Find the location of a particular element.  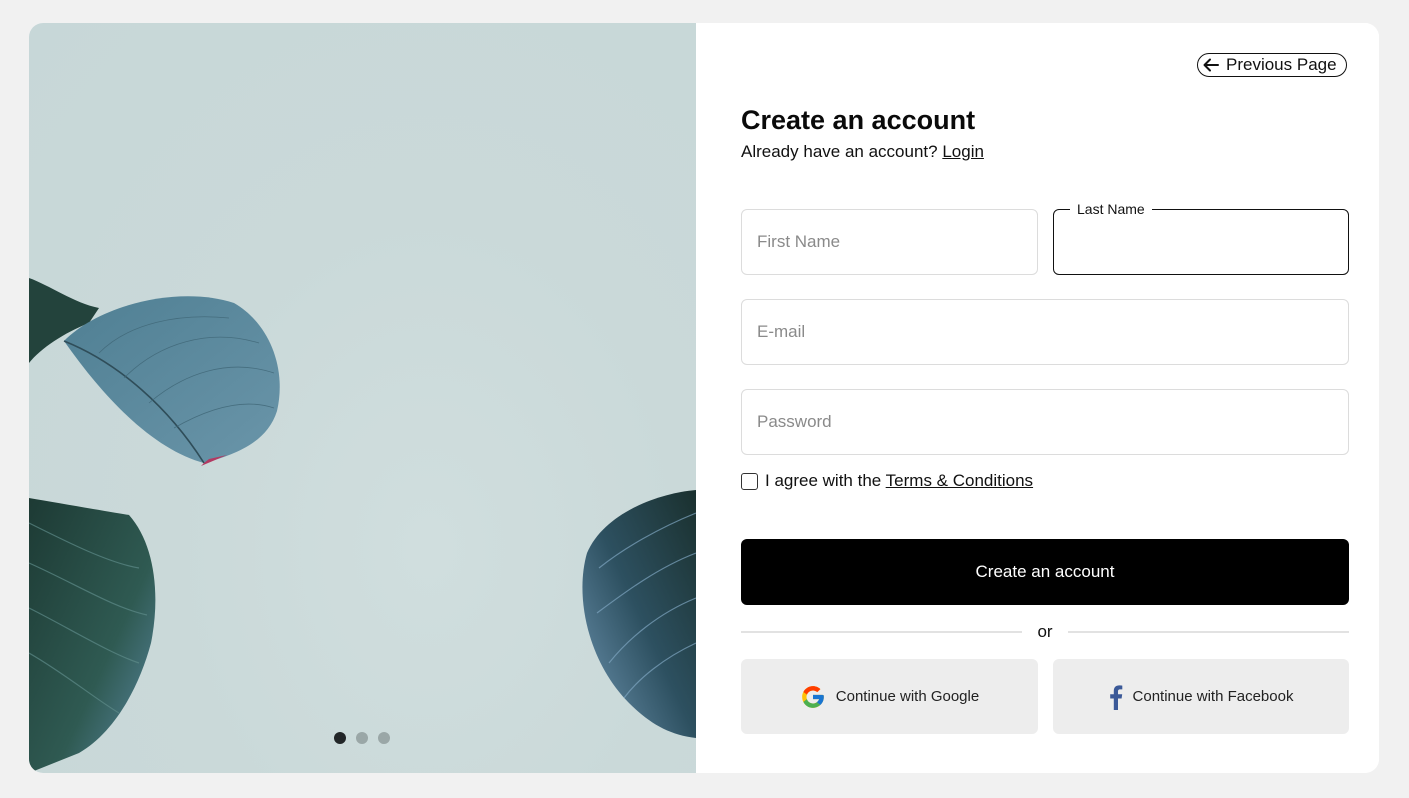

first-name-field is located at coordinates (889, 242).